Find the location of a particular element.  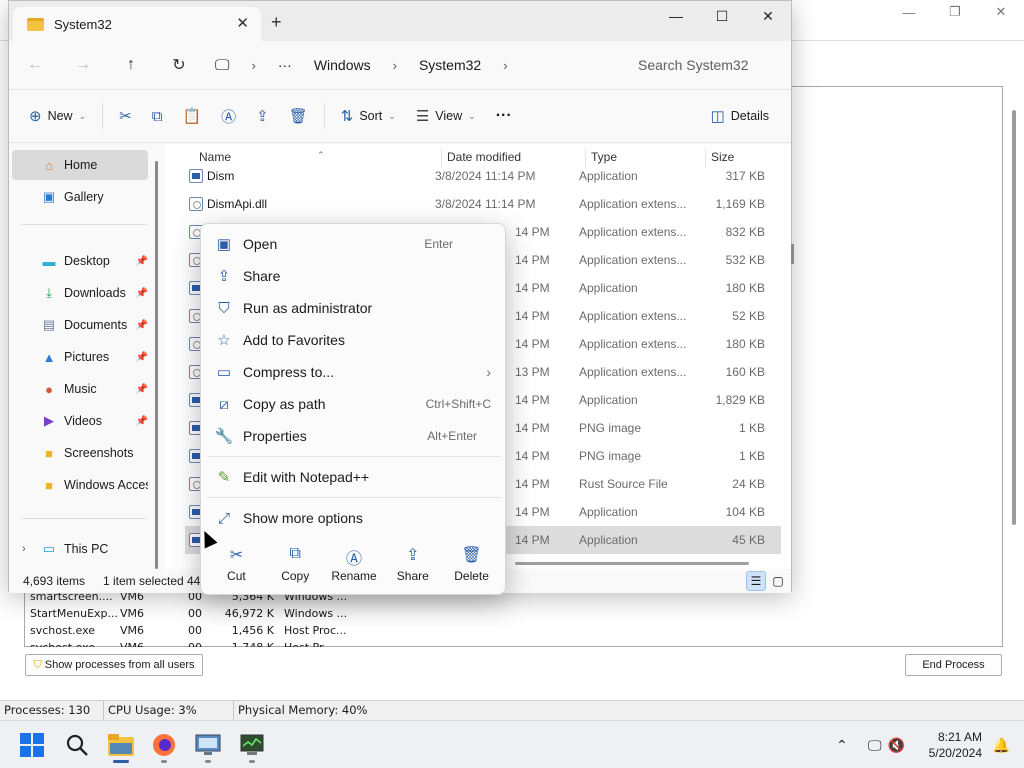

tab-system32: System32 ✕ is located at coordinates (137, 24).